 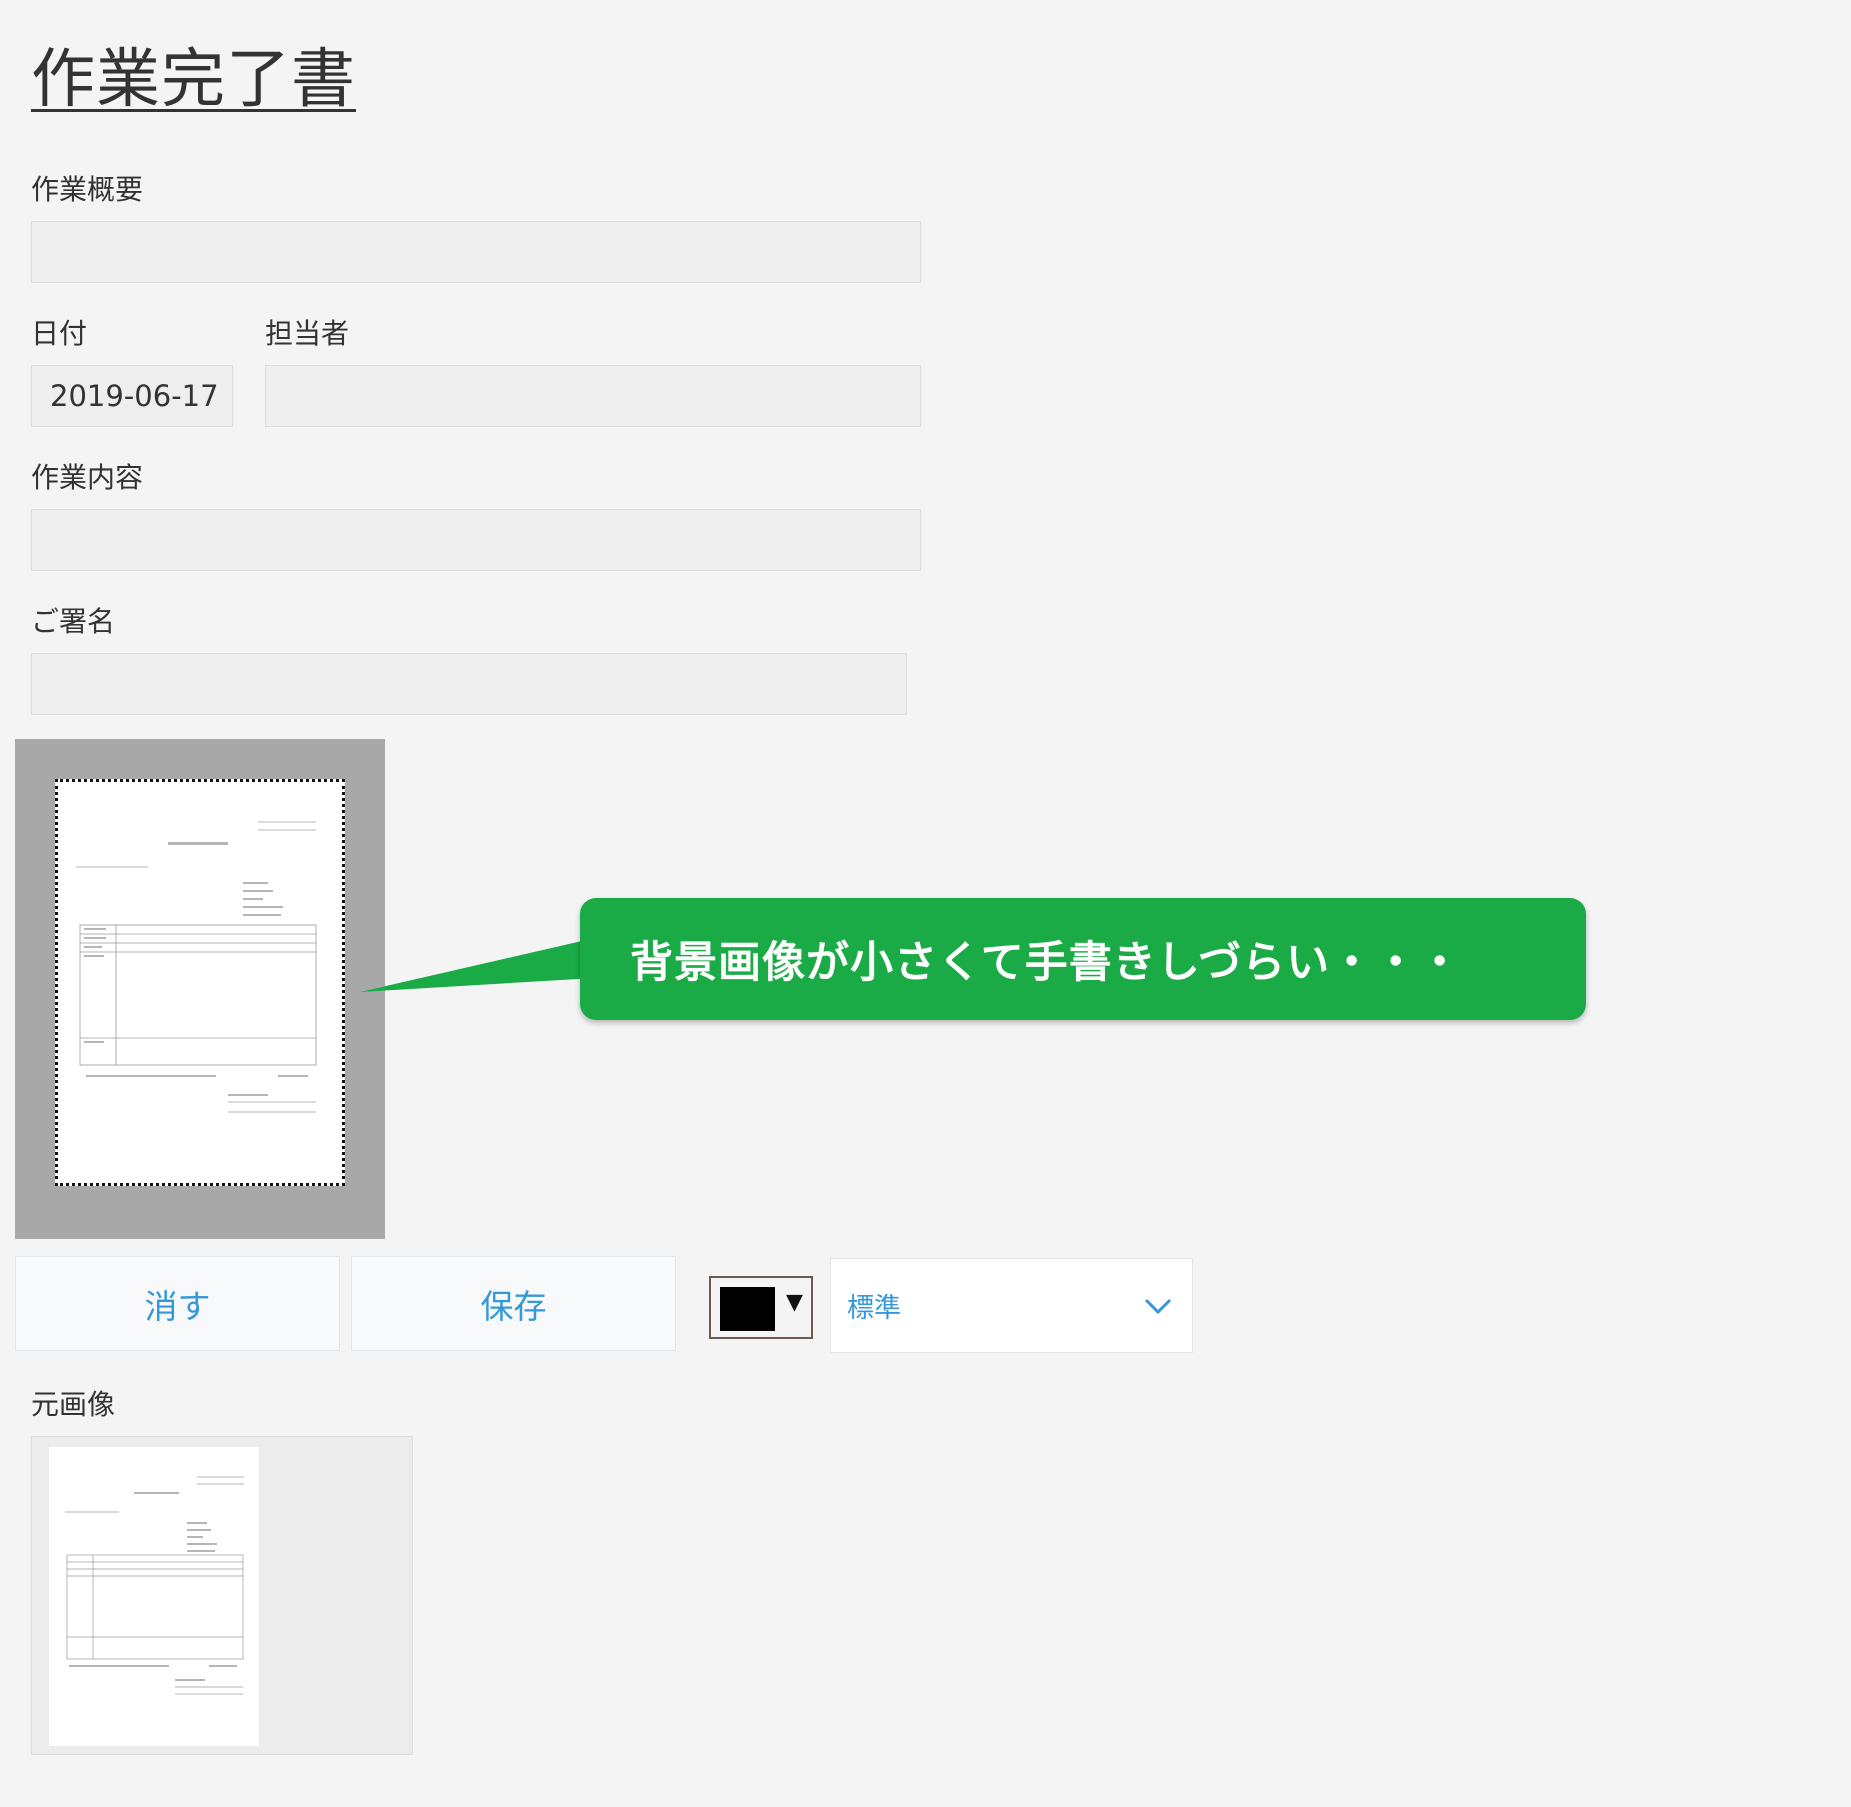 What do you see at coordinates (794, 1302) in the screenshot?
I see `dropdown-arrow-icon: ▼` at bounding box center [794, 1302].